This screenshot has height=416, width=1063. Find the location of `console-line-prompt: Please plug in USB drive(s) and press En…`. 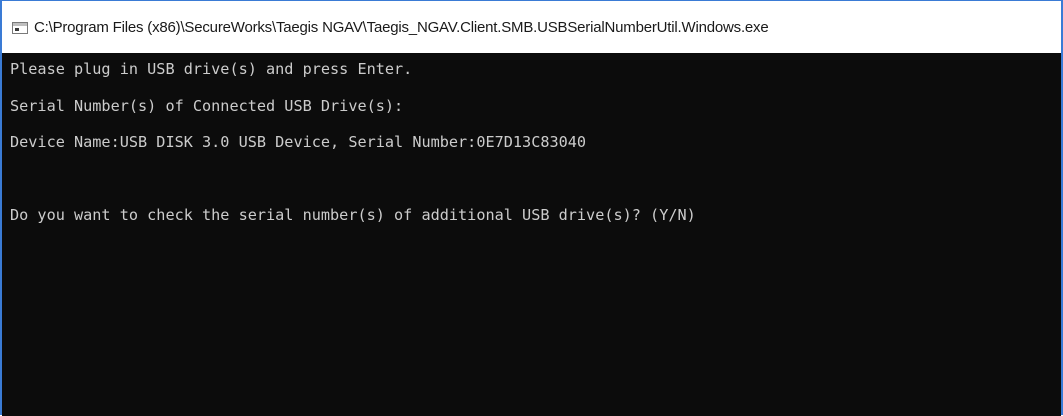

console-line-prompt: Please plug in USB drive(s) and press En… is located at coordinates (211, 69).